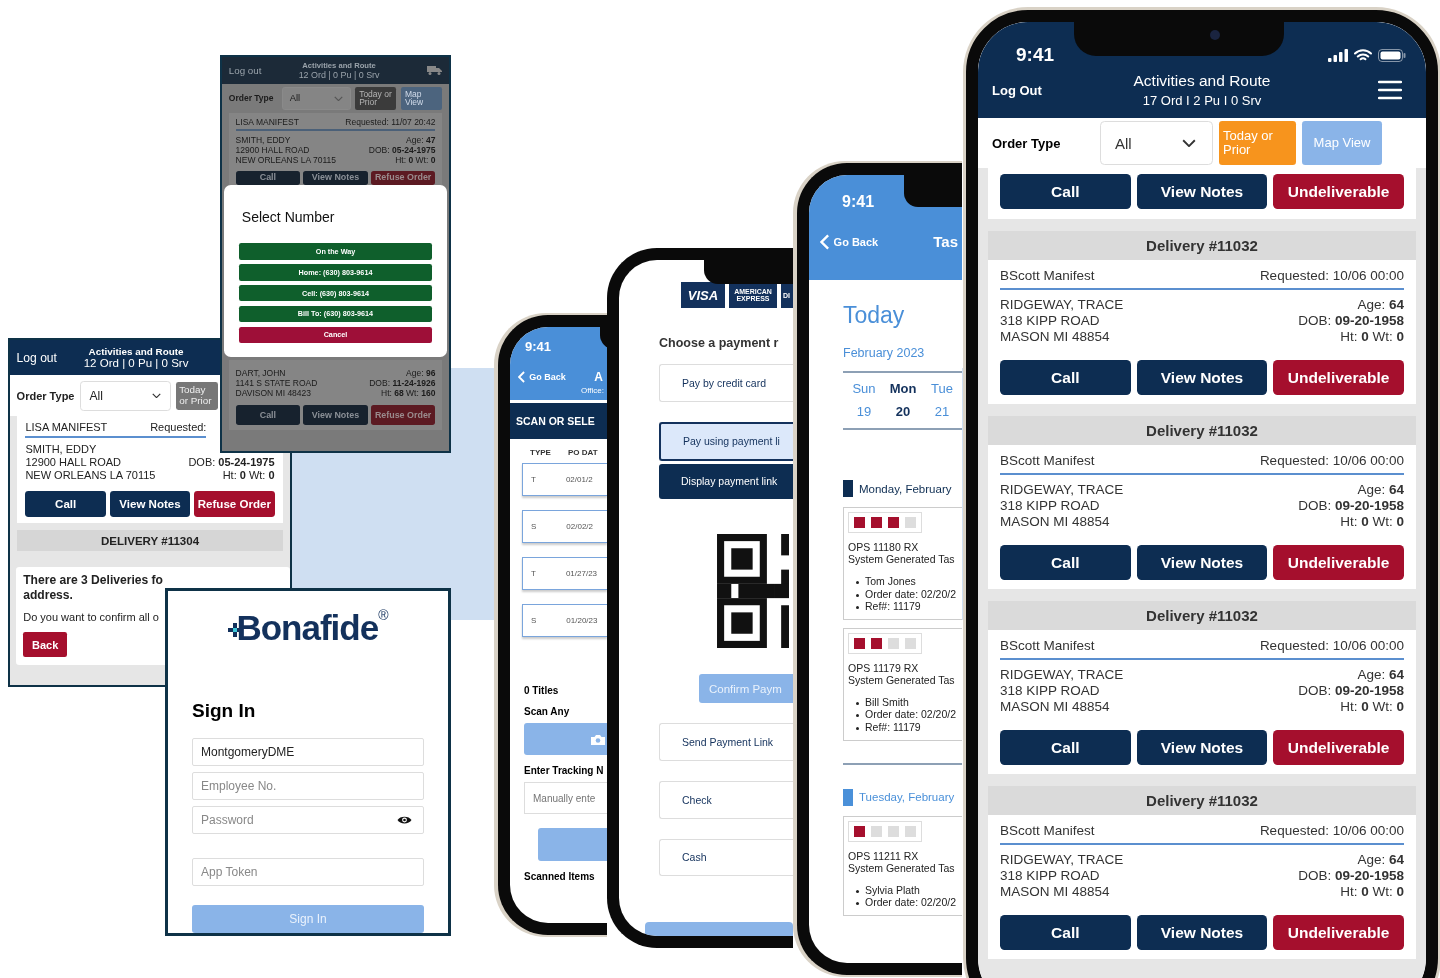 The image size is (1440, 978). What do you see at coordinates (408, 393) in the screenshot?
I see `height-weight: Ht: 68 Wt: 160` at bounding box center [408, 393].